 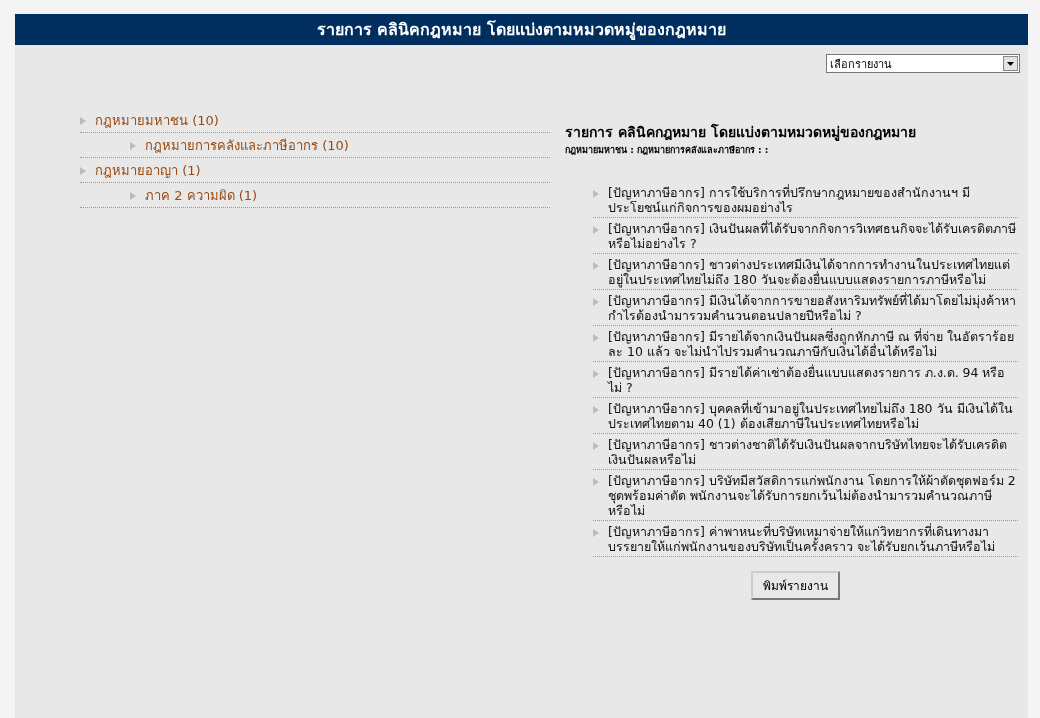 I want to click on report-dropdown: เลือกรายงาน, so click(x=923, y=63).